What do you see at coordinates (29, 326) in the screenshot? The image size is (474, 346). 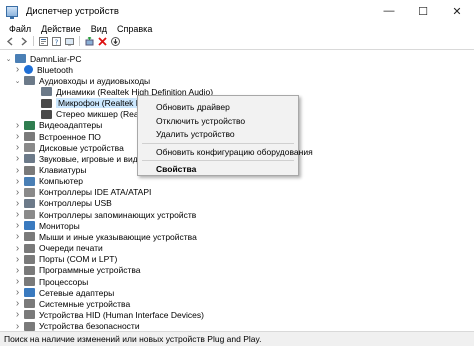 I see `security-device-icon` at bounding box center [29, 326].